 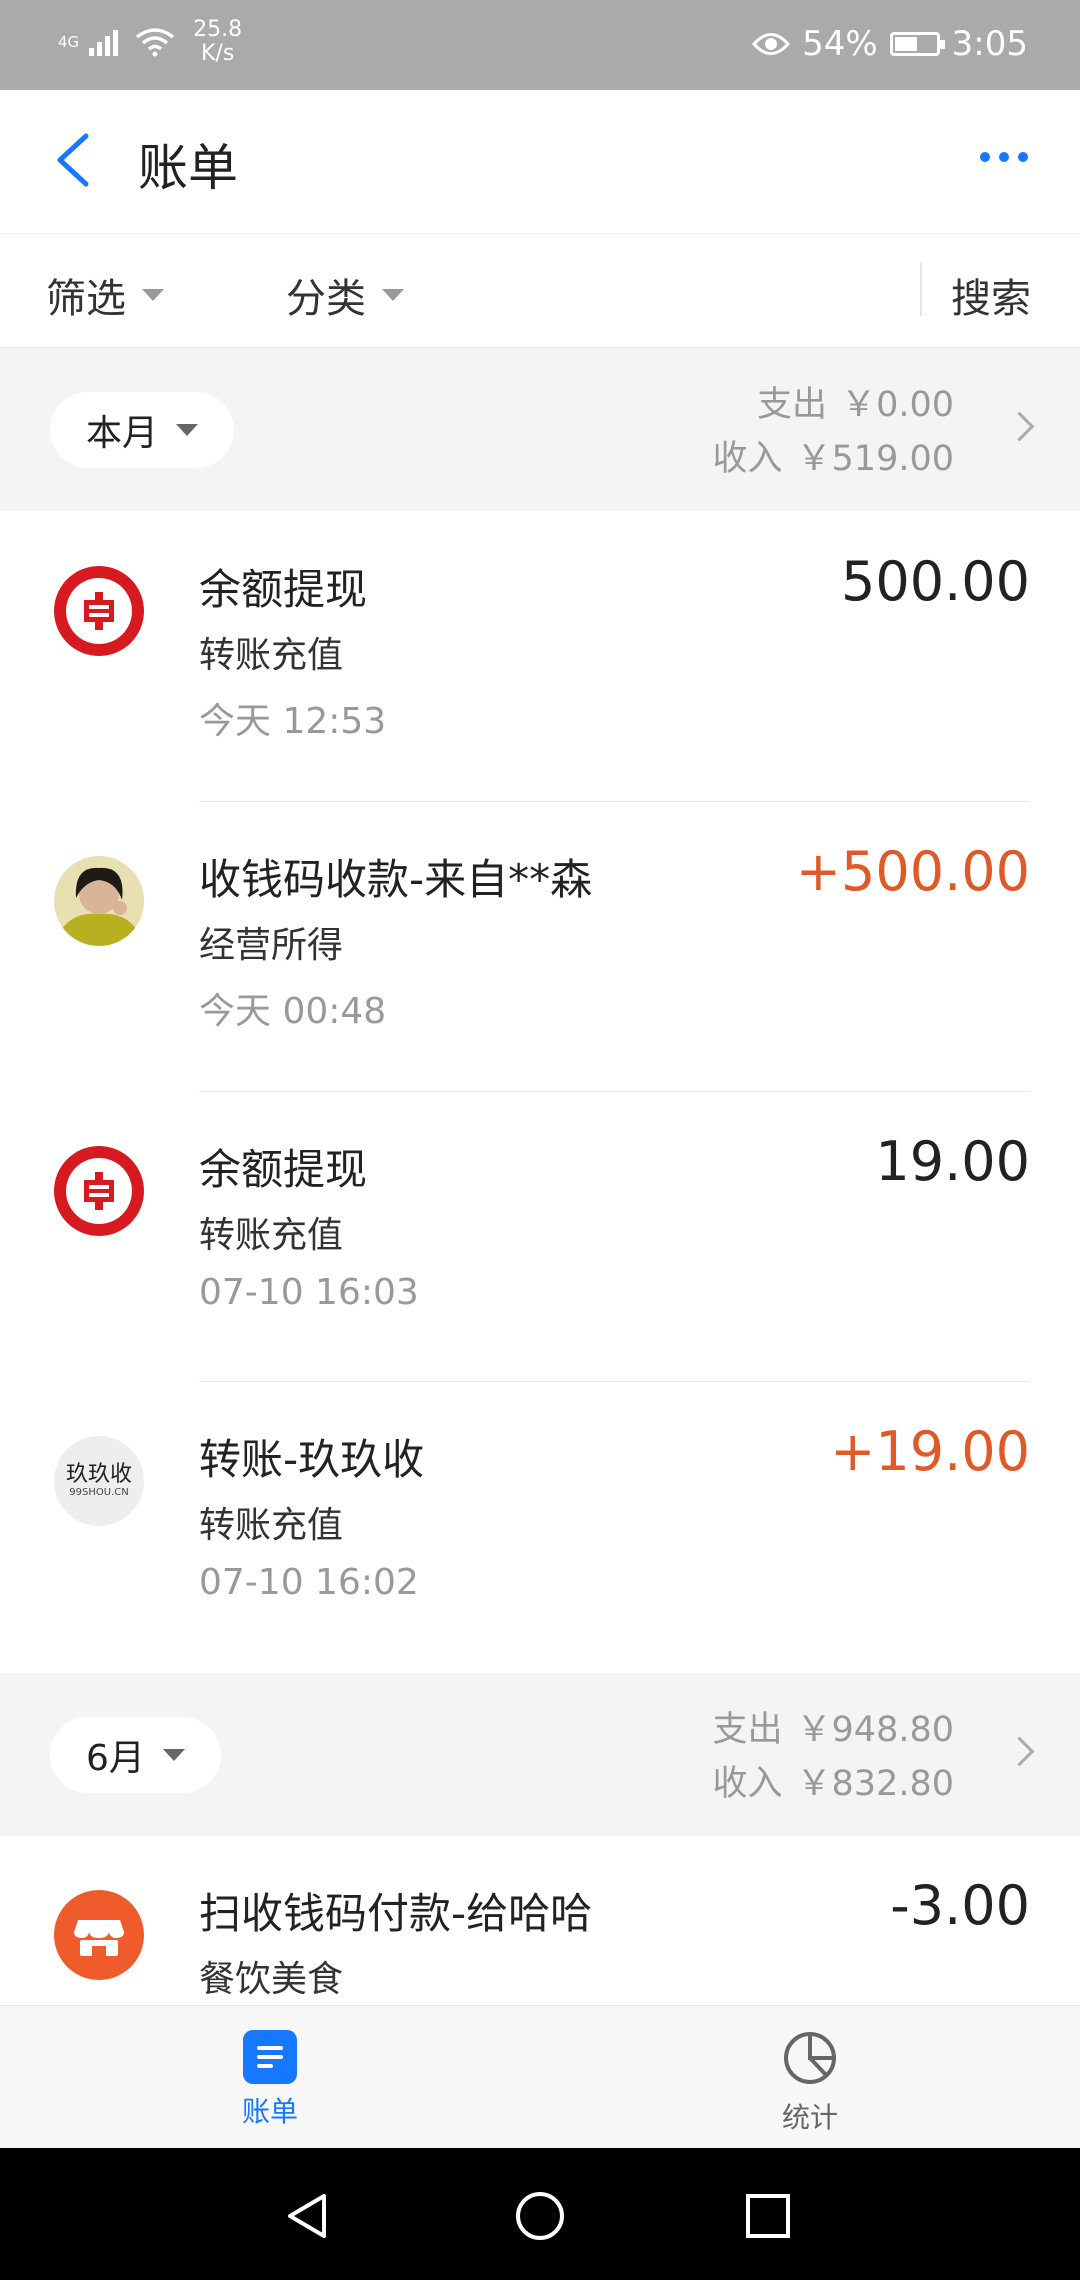 I want to click on more-options-icon, so click(x=1004, y=157).